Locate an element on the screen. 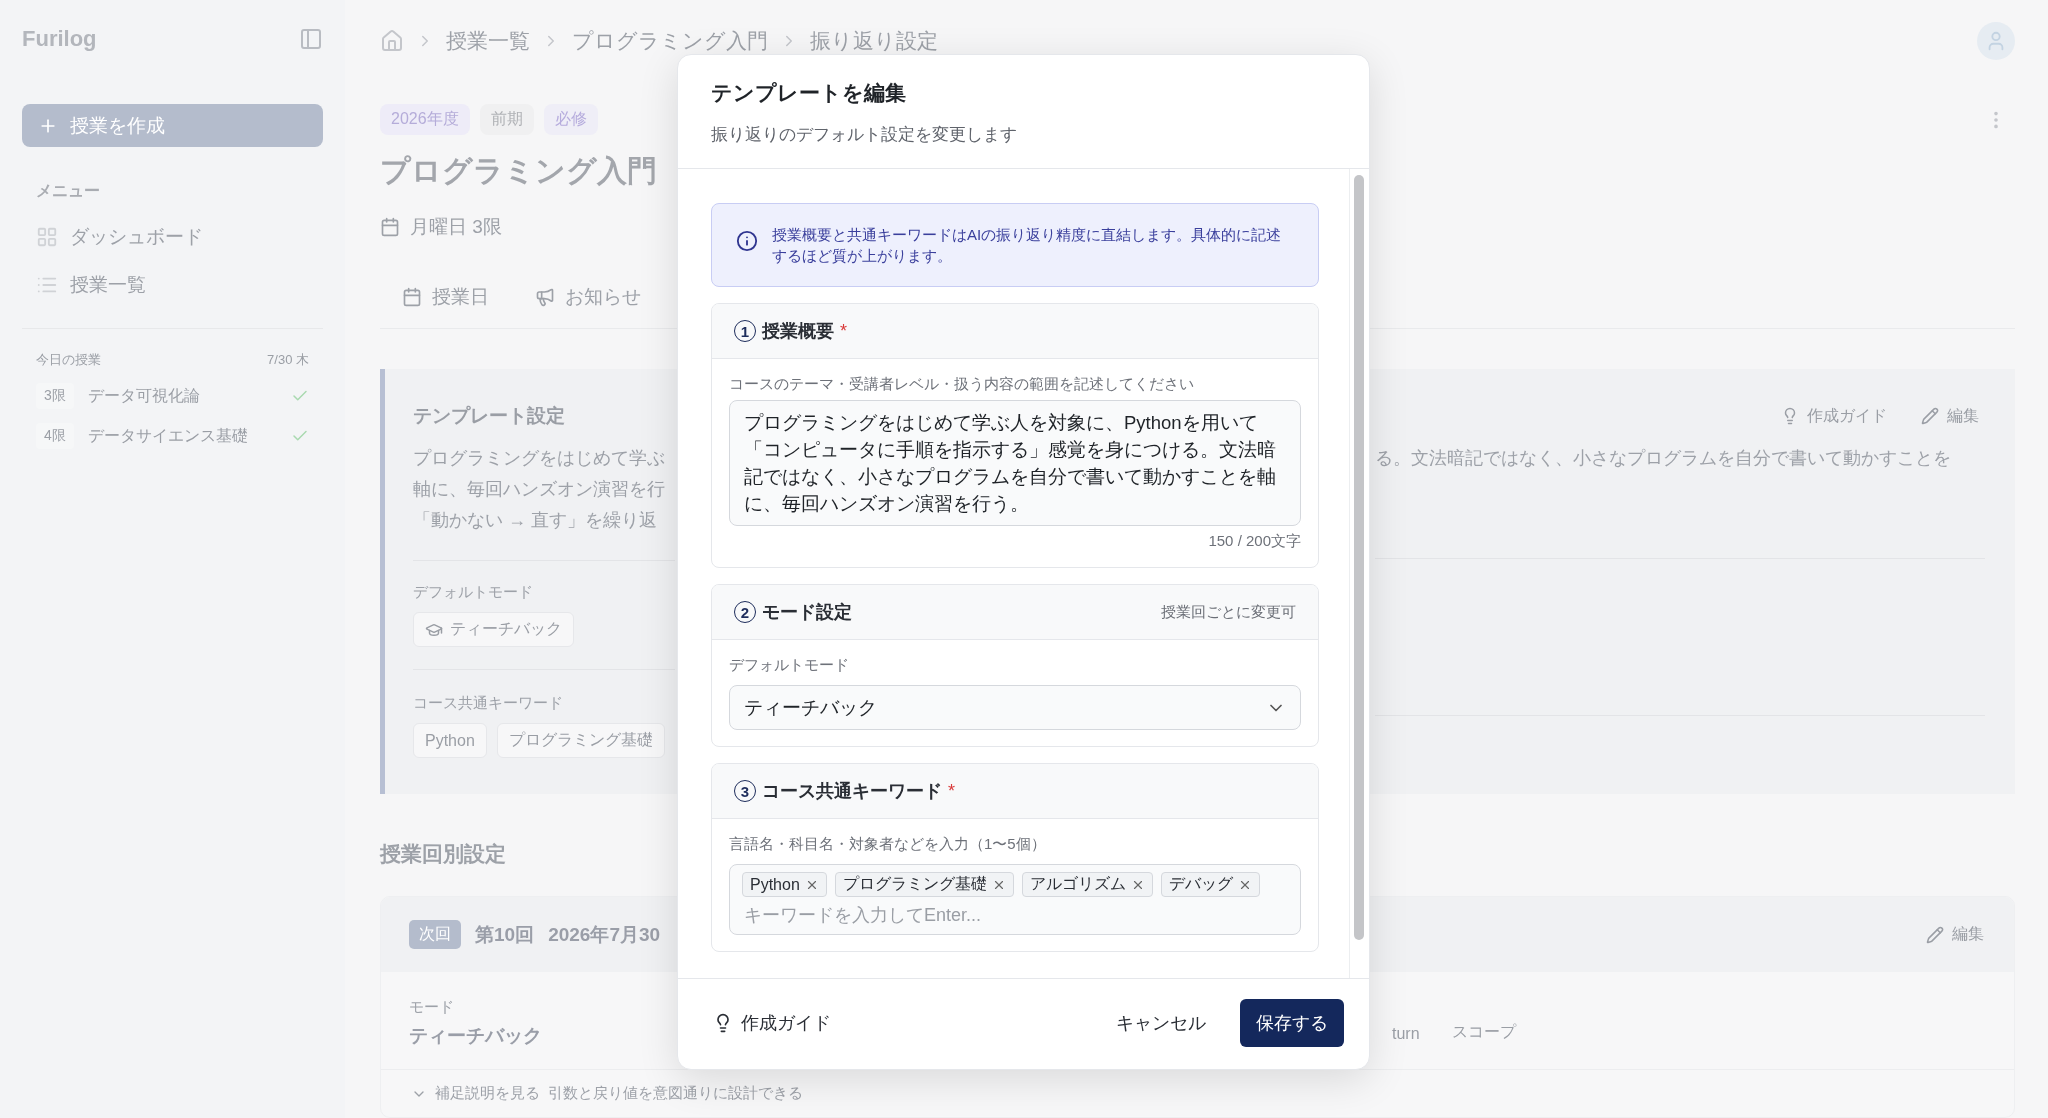 The image size is (2048, 1118). breadcrumb-link: 授業一覧 is located at coordinates (488, 41).